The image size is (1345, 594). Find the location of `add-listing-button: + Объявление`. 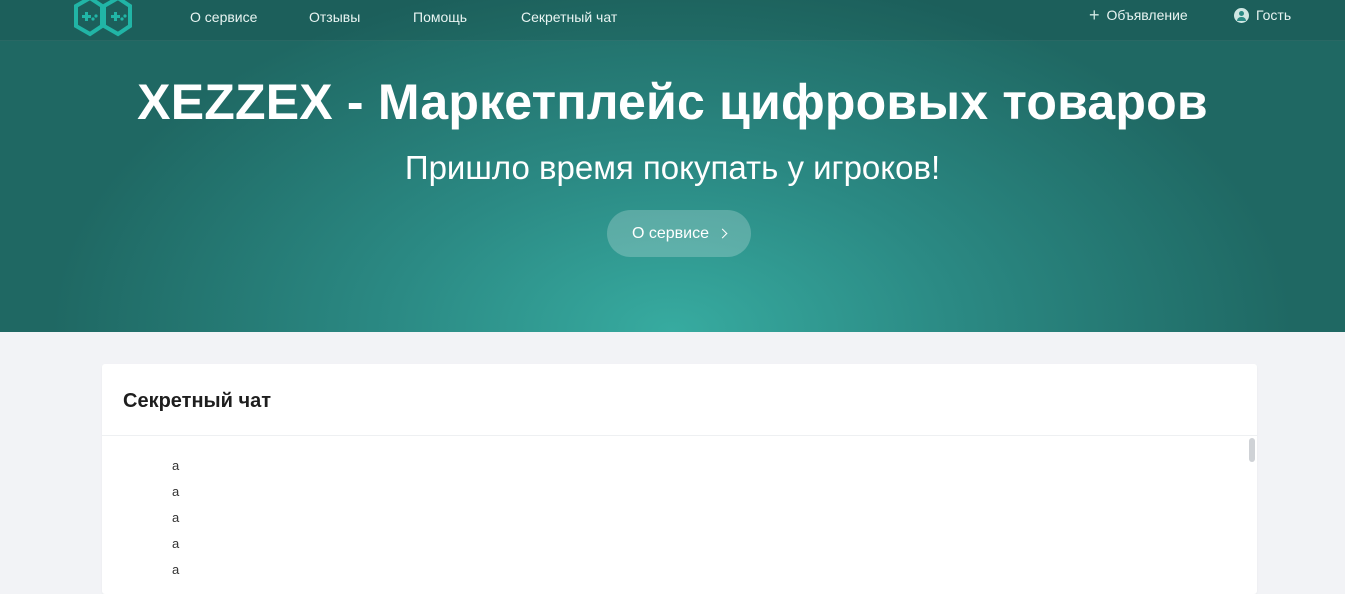

add-listing-button: + Объявление is located at coordinates (1138, 15).